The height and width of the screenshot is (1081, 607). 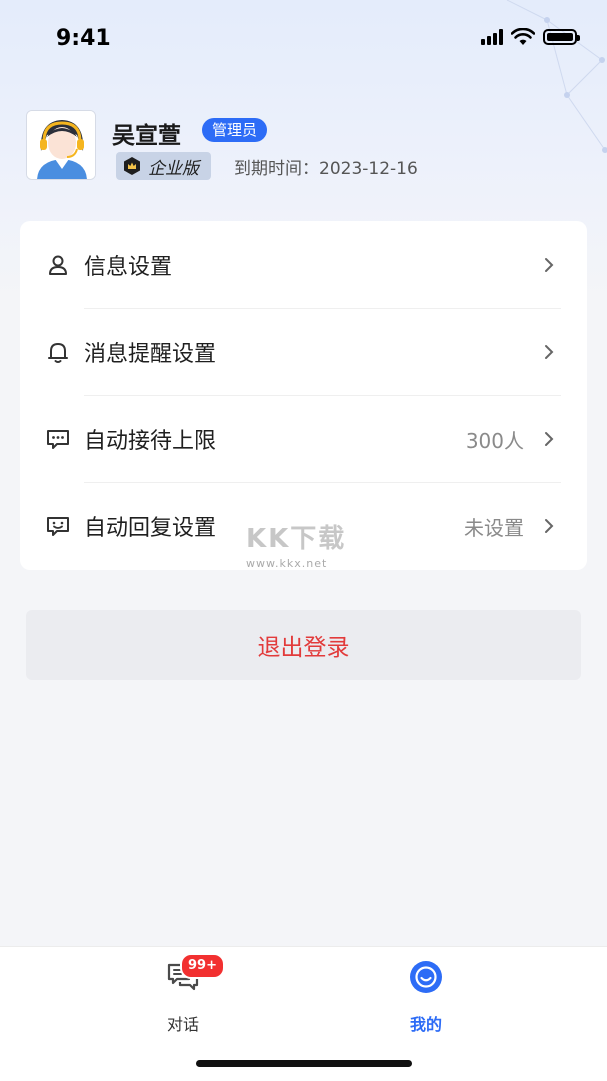 I want to click on edition-label: 企业版, so click(x=173, y=168).